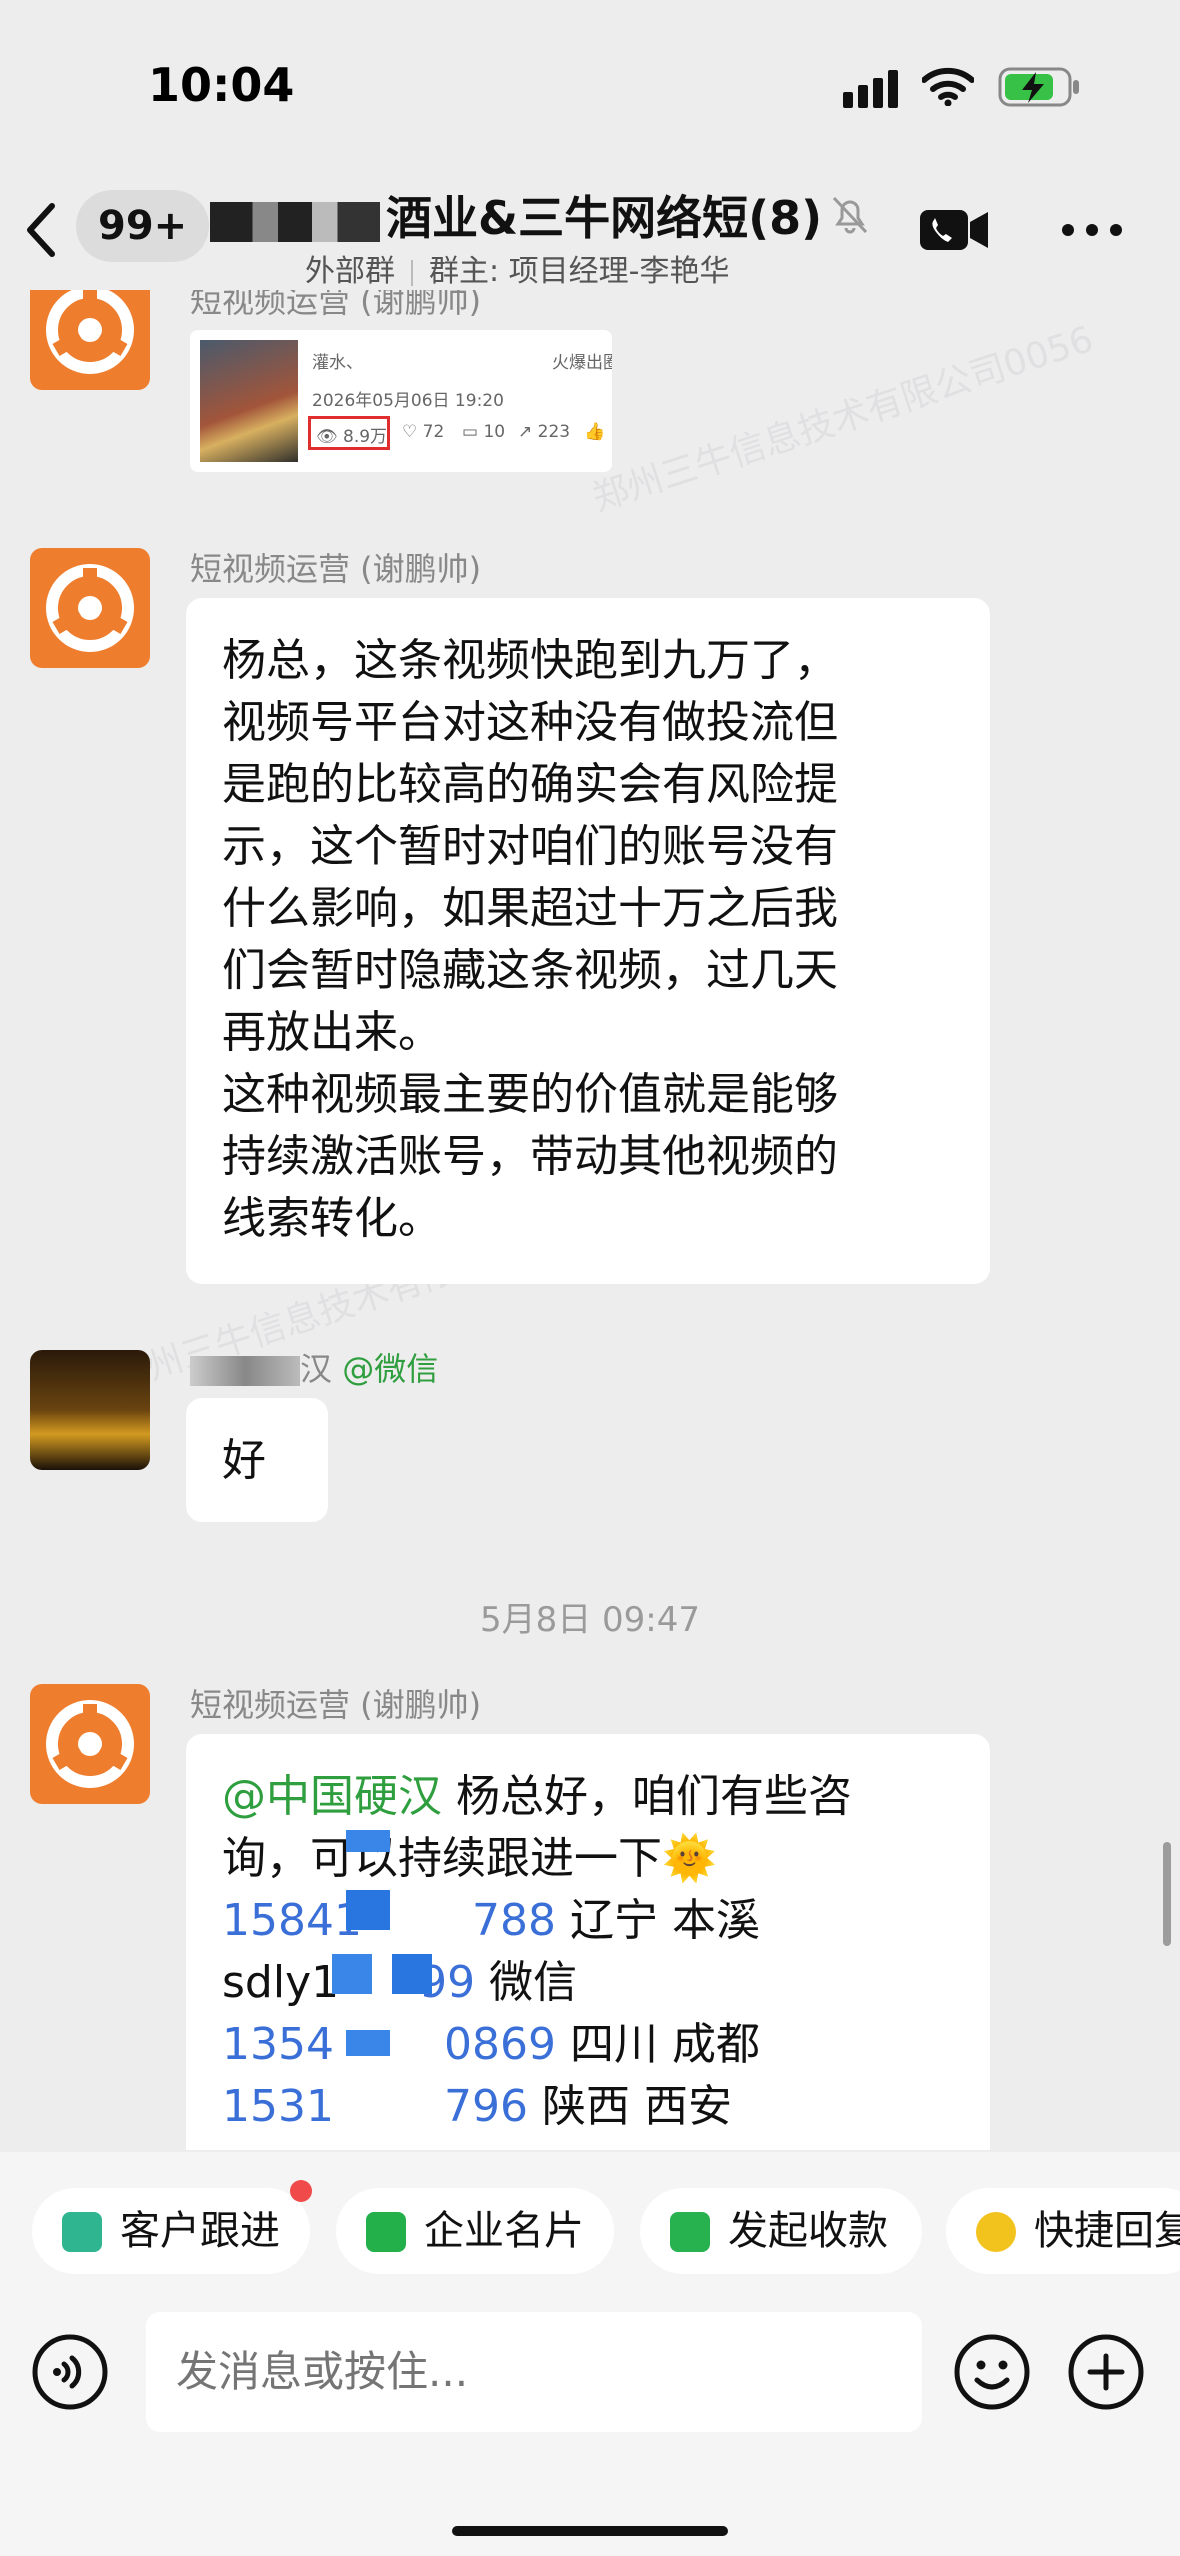 The width and height of the screenshot is (1180, 2556). I want to click on status-time: 10:04, so click(221, 85).